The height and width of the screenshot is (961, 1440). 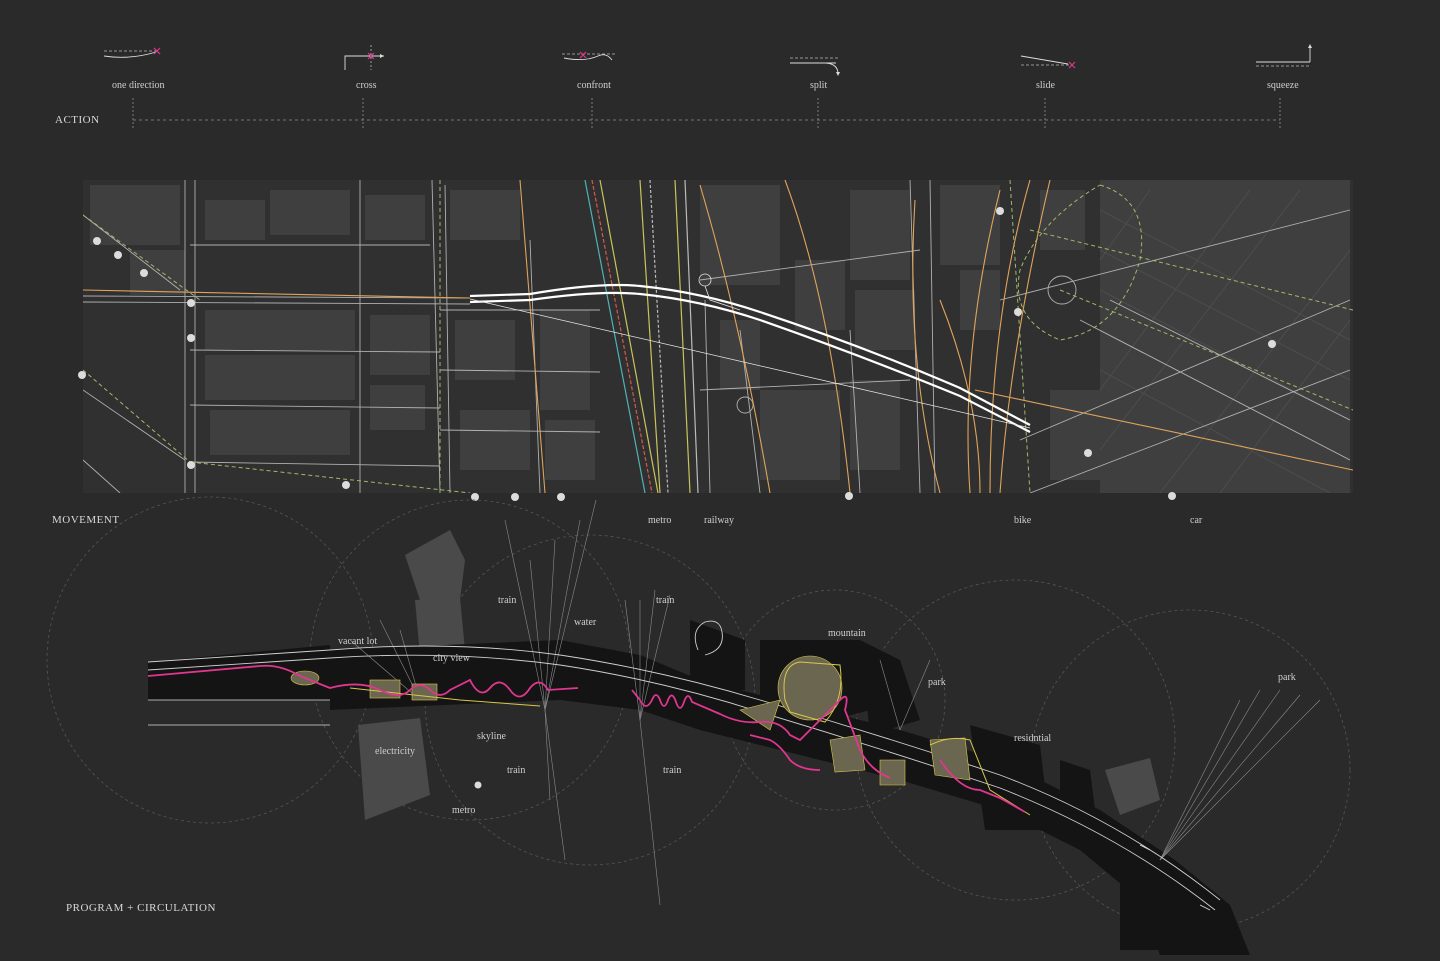 I want to click on program-label-mountain: mountain, so click(x=847, y=633).